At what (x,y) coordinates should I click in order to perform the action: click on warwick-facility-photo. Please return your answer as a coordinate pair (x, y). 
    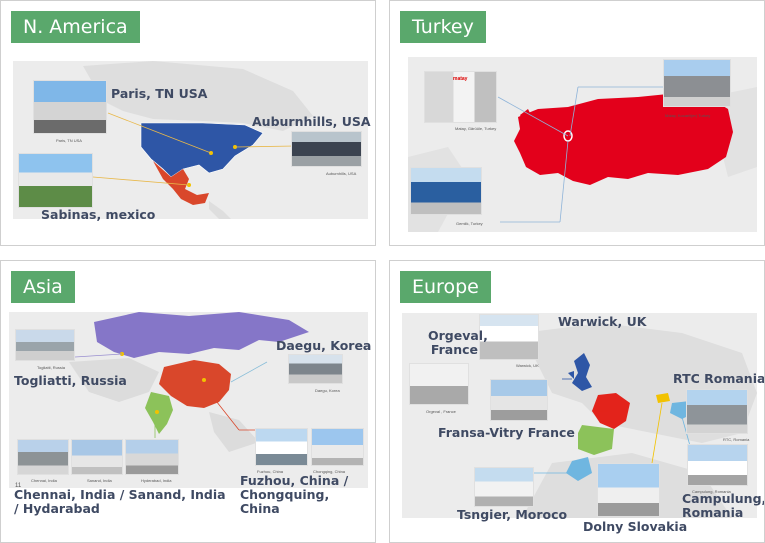
    Looking at the image, I should click on (509, 337).